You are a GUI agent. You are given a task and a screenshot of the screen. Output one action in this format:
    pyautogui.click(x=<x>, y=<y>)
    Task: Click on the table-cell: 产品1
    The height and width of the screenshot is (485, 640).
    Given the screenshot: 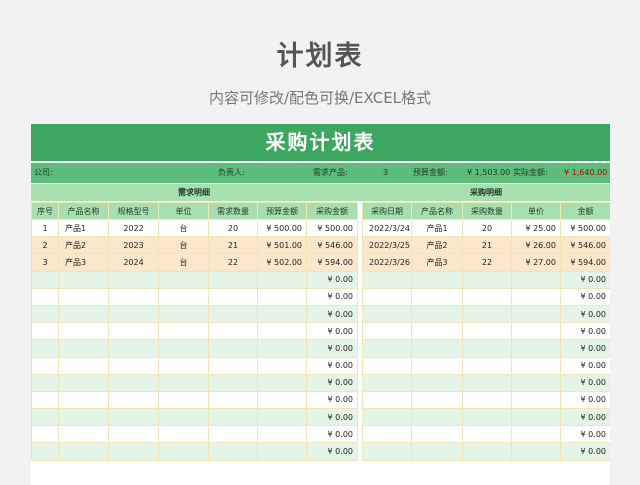 What is the action you would take?
    pyautogui.click(x=437, y=228)
    